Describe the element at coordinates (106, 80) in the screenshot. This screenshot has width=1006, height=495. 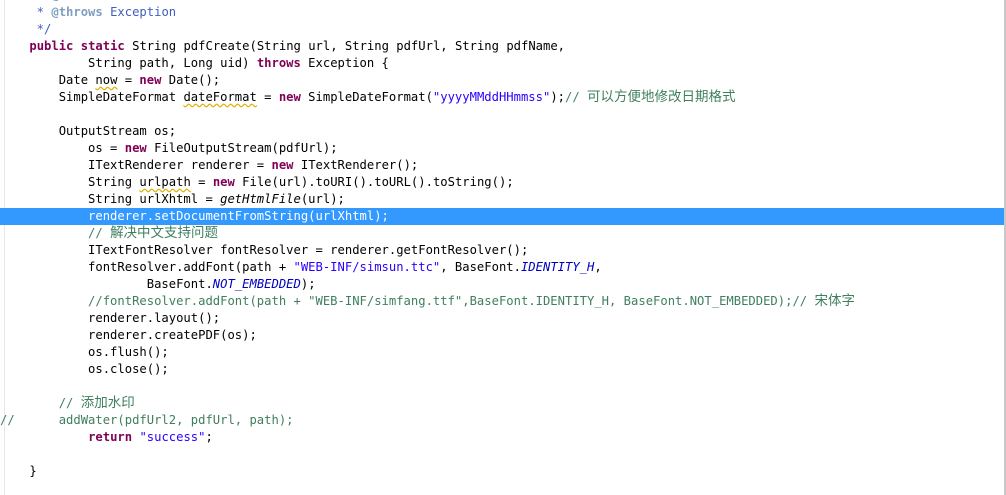
I see `code-token: now` at that location.